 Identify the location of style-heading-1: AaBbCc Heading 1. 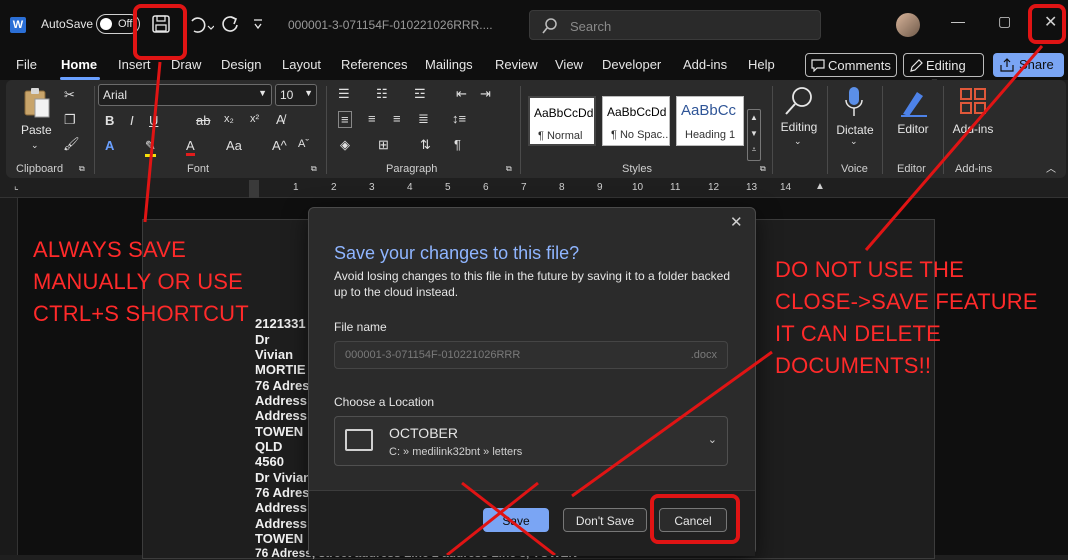
(710, 121).